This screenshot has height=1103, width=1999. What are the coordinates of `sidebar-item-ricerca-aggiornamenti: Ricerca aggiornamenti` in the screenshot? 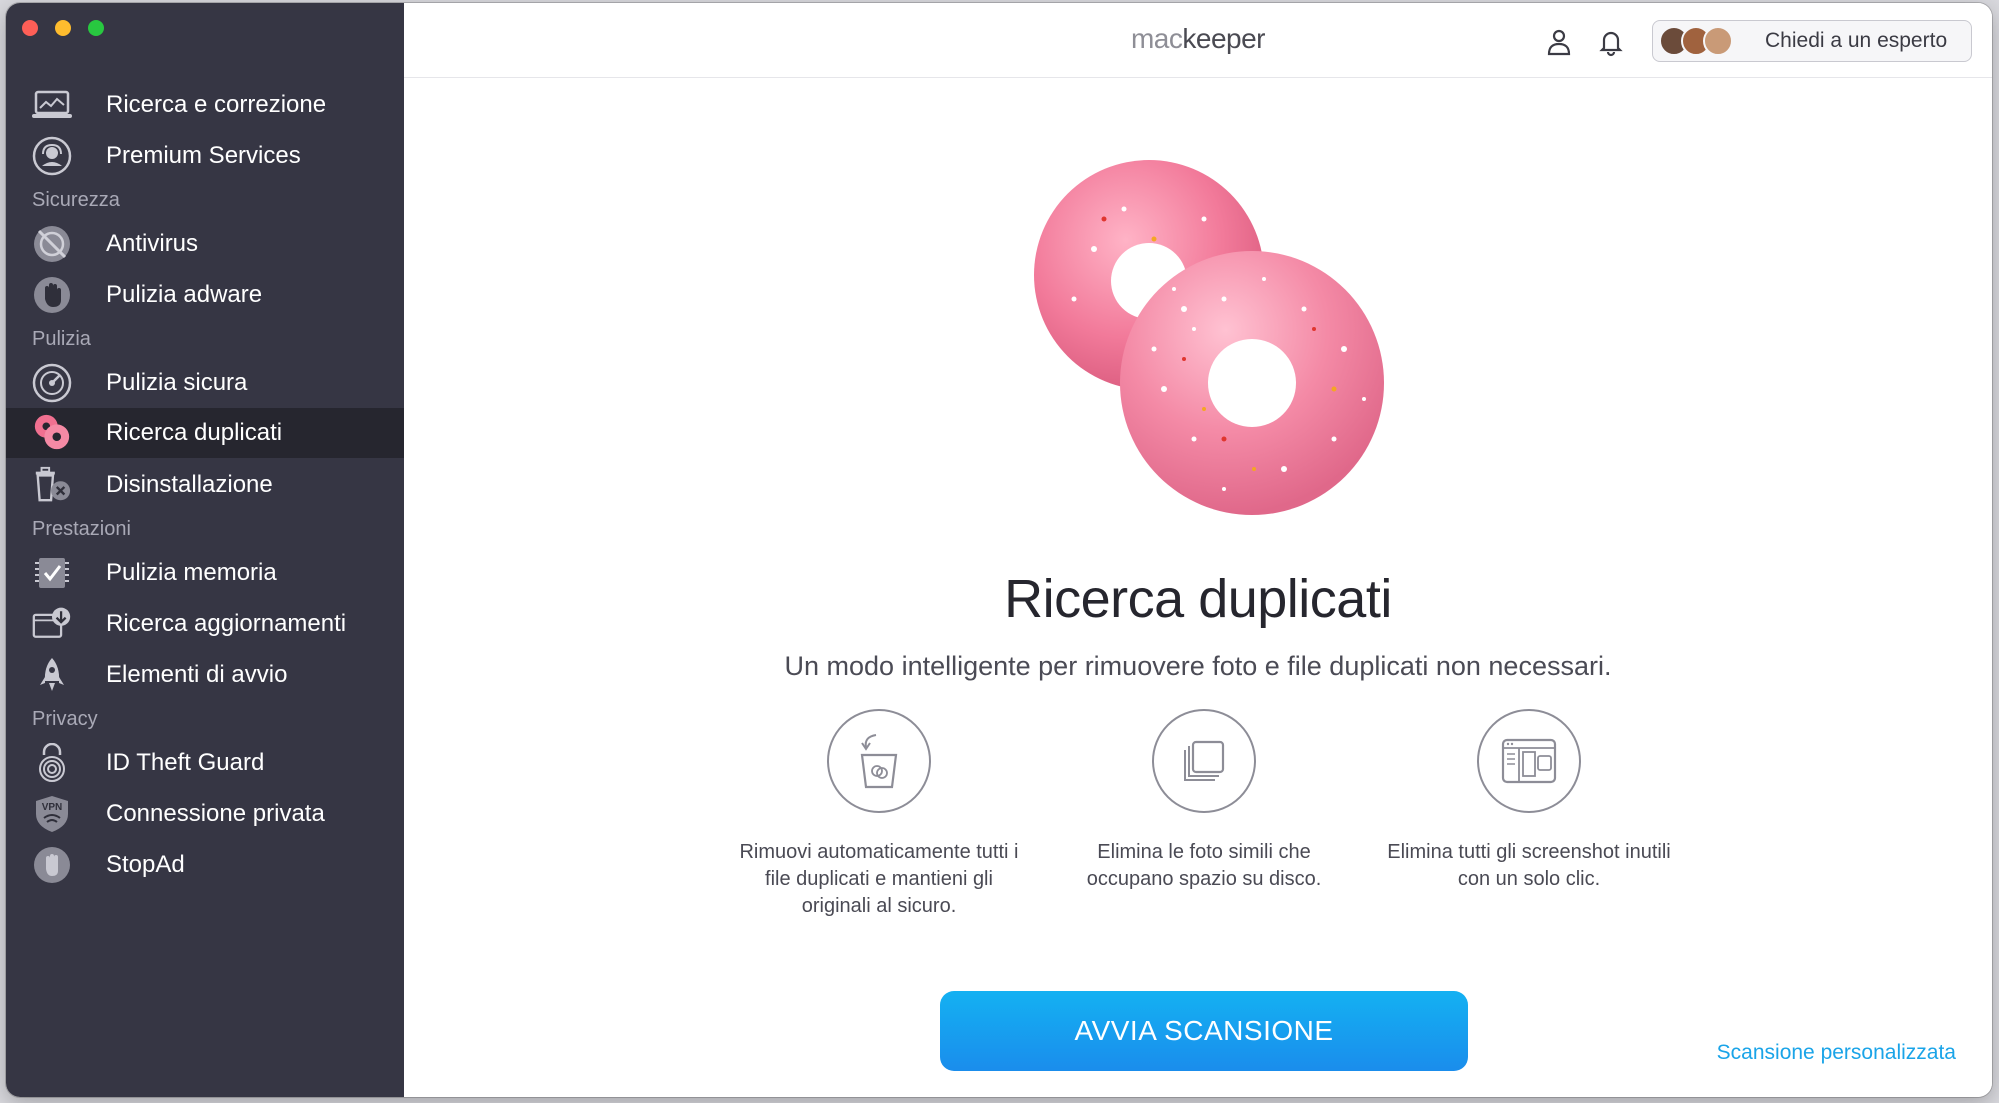 It's located at (205, 624).